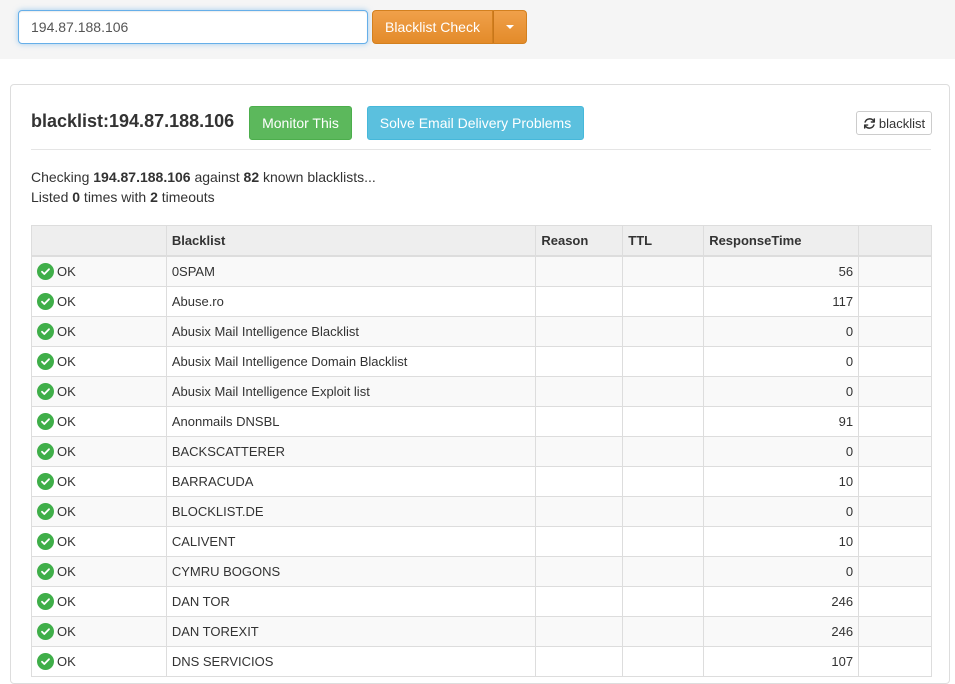  What do you see at coordinates (351, 241) in the screenshot?
I see `col-blacklist: Blacklist` at bounding box center [351, 241].